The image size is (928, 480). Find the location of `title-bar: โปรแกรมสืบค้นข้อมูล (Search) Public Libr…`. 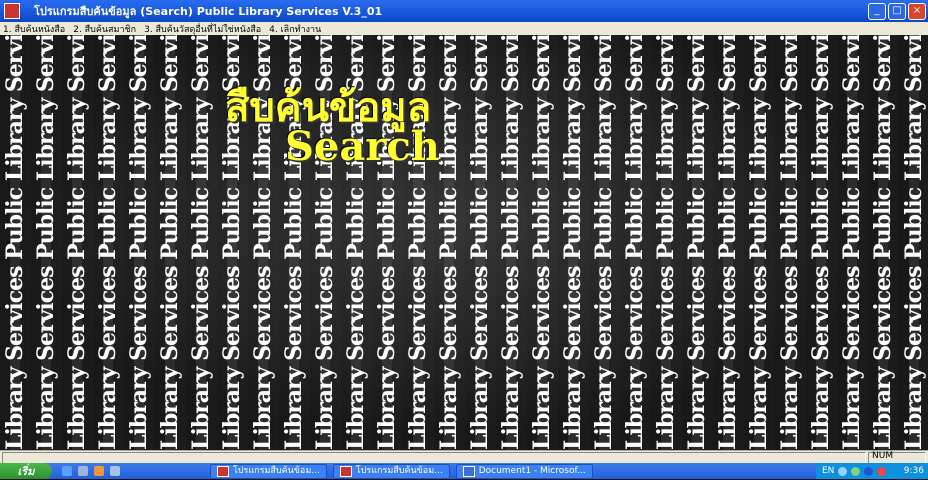

title-bar: โปรแกรมสืบค้นข้อมูล (Search) Public Libr… is located at coordinates (464, 11).